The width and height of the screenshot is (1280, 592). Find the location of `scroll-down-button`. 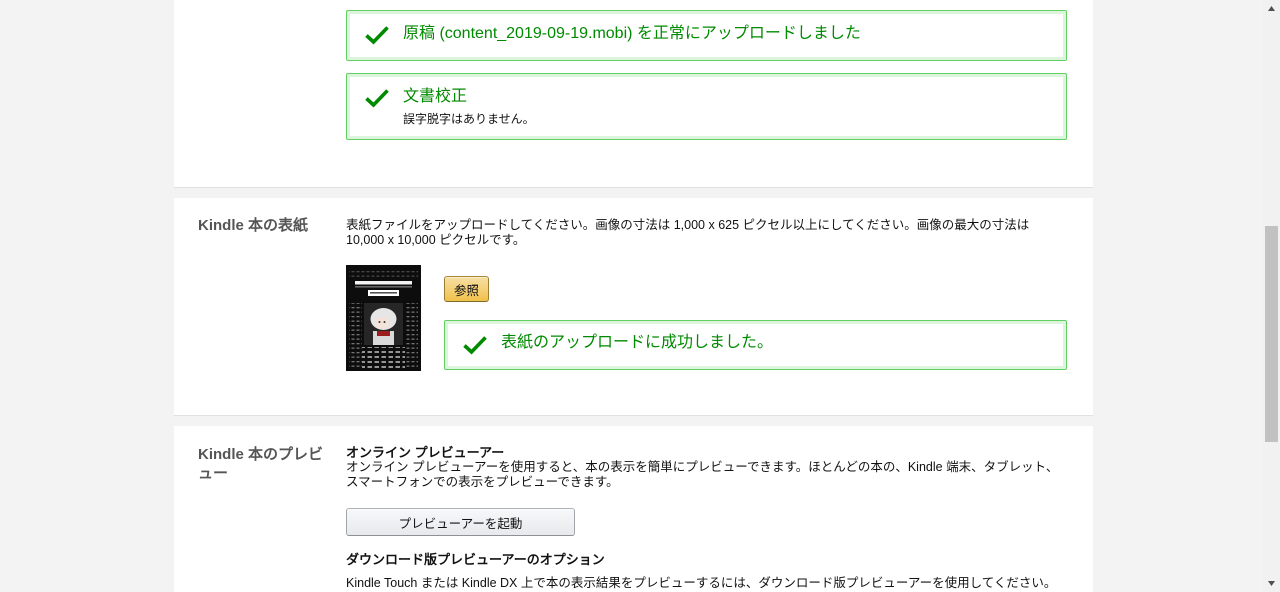

scroll-down-button is located at coordinates (1271, 583).